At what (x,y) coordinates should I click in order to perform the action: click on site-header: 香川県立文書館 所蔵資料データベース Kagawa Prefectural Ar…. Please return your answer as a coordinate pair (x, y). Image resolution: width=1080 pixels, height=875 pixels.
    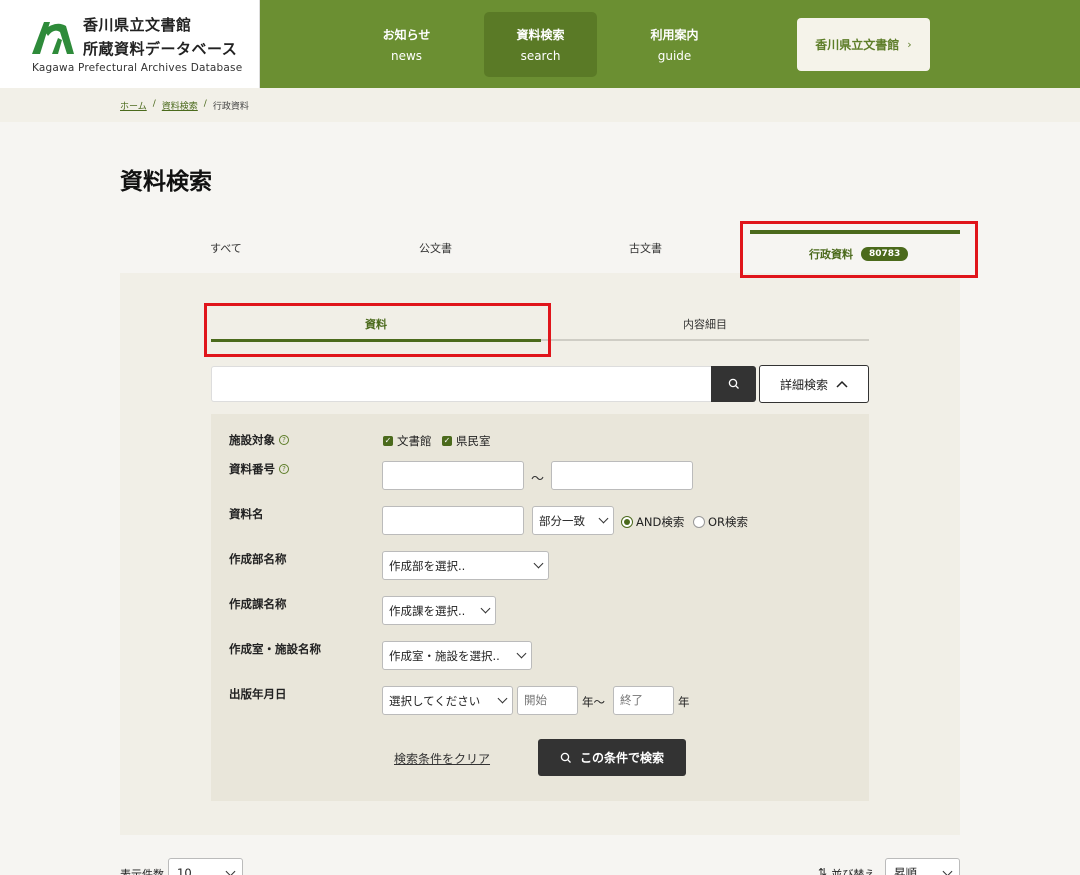
    Looking at the image, I should click on (540, 44).